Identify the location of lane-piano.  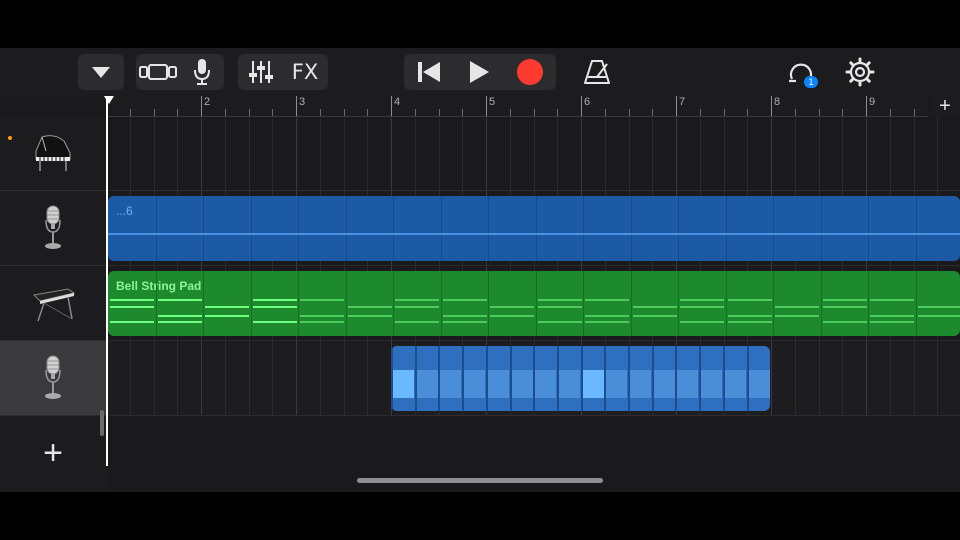
(533, 153).